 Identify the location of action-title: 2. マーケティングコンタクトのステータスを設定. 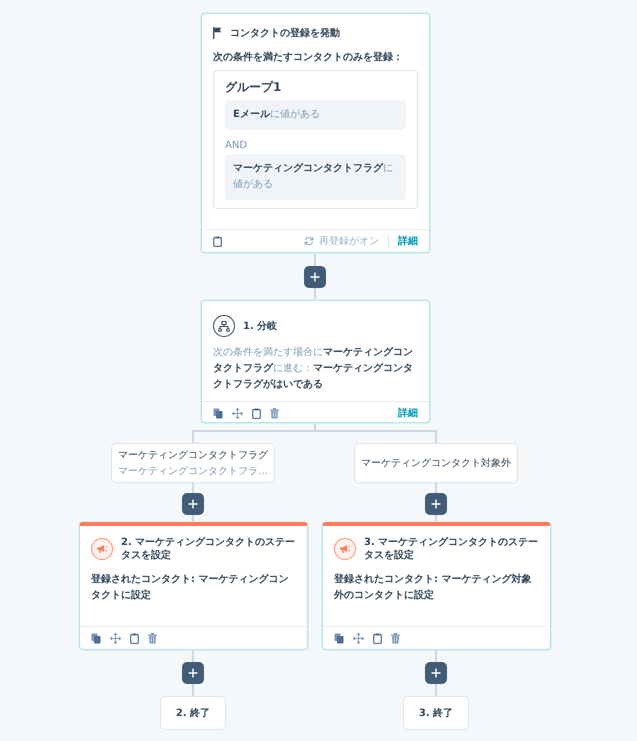
(208, 549).